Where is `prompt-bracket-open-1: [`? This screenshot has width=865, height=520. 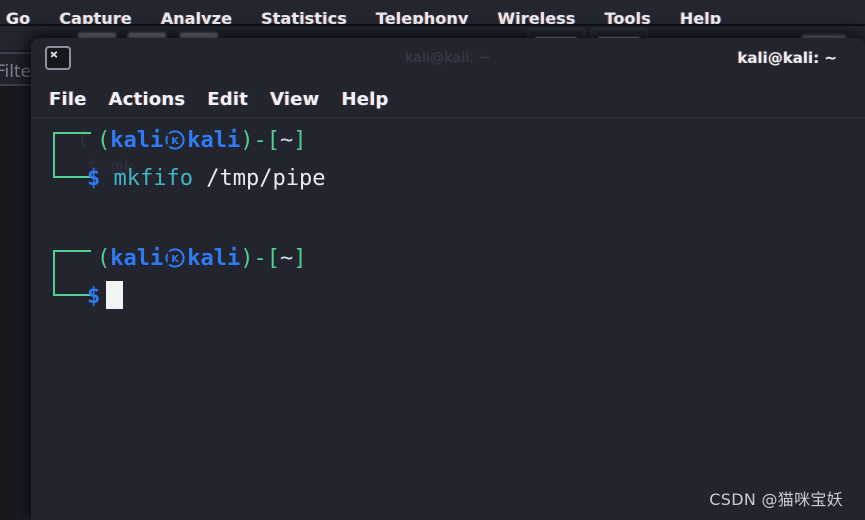 prompt-bracket-open-1: [ is located at coordinates (273, 140).